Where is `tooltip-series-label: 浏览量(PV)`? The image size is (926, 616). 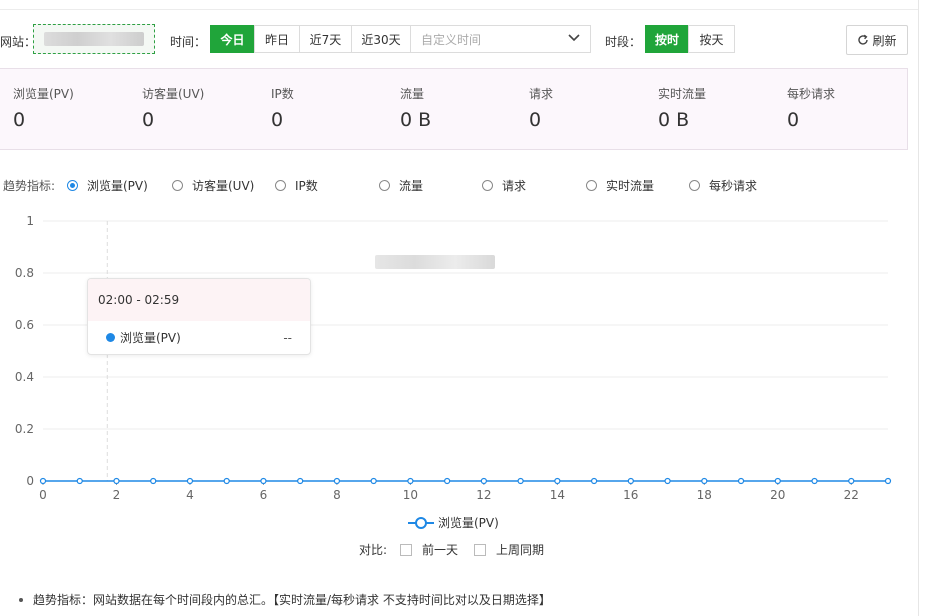
tooltip-series-label: 浏览量(PV) is located at coordinates (150, 338).